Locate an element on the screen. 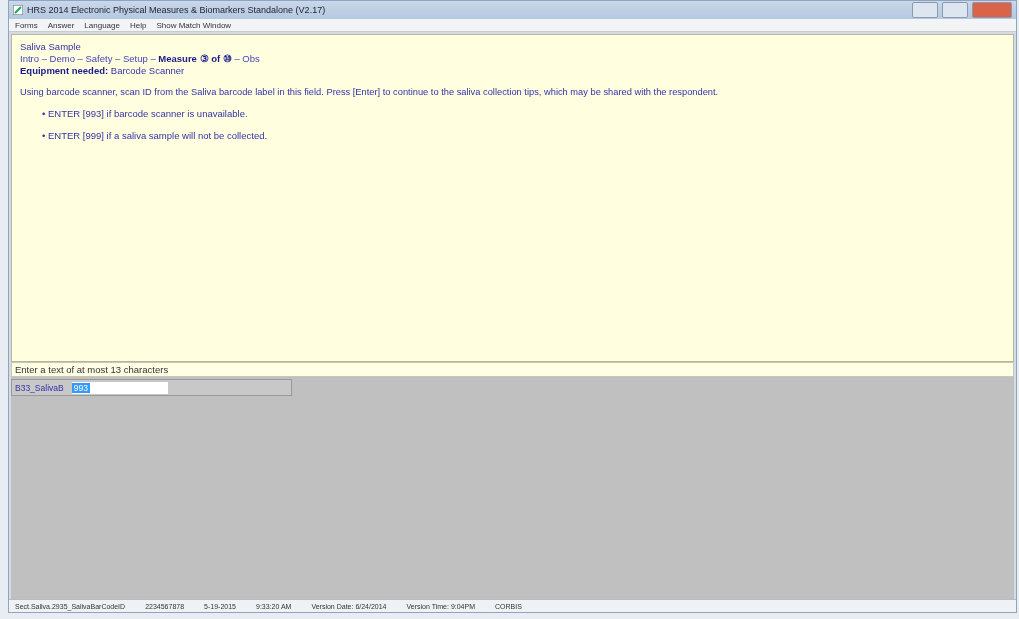 The height and width of the screenshot is (619, 1019). instruction-text: Using barcode scanner, scan ID from the Saliva barcode label in this field. Press [Enter] to continue to the saliva collection tips, which may be shared with the respondent. is located at coordinates (370, 92).